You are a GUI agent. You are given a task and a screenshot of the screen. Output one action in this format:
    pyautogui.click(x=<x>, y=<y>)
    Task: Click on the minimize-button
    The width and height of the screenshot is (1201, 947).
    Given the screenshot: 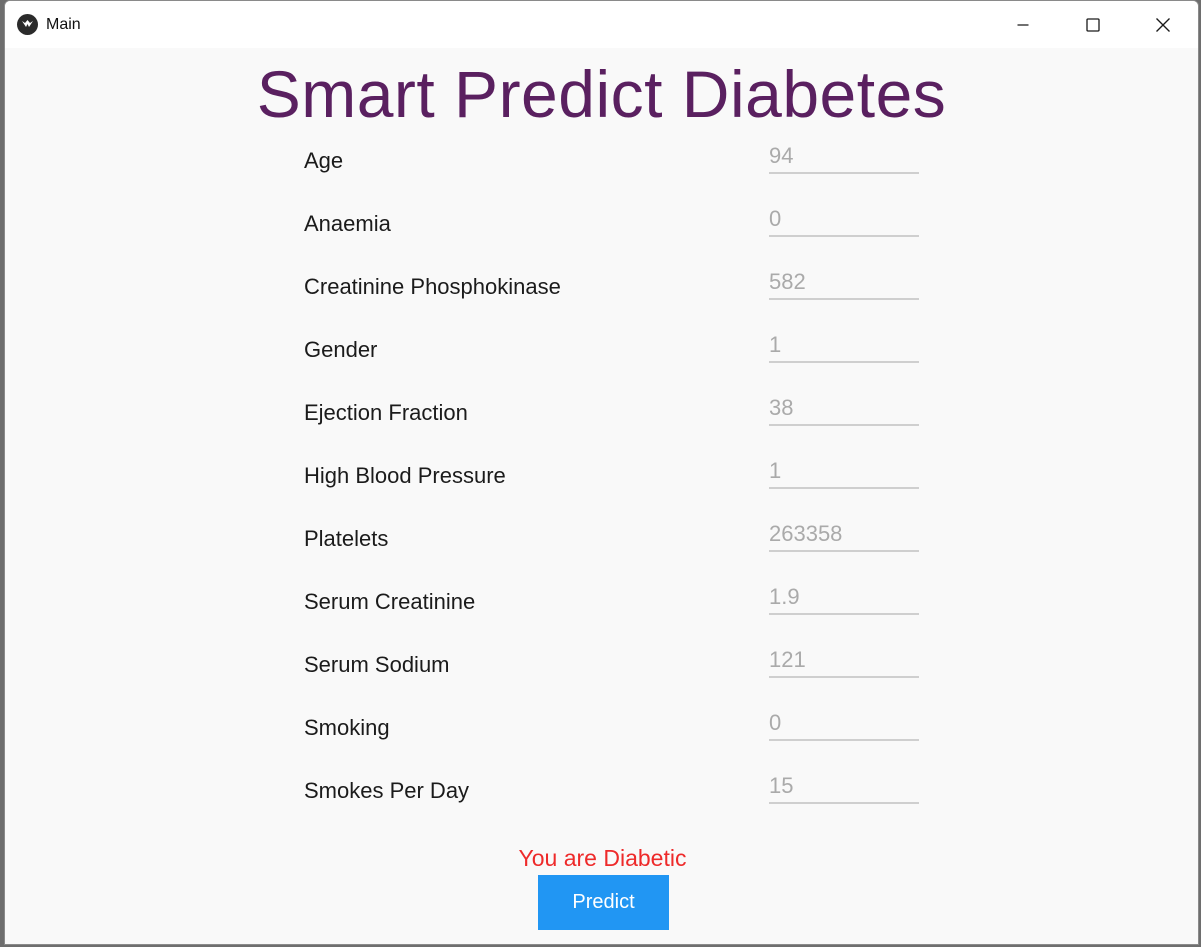 What is the action you would take?
    pyautogui.click(x=1023, y=24)
    